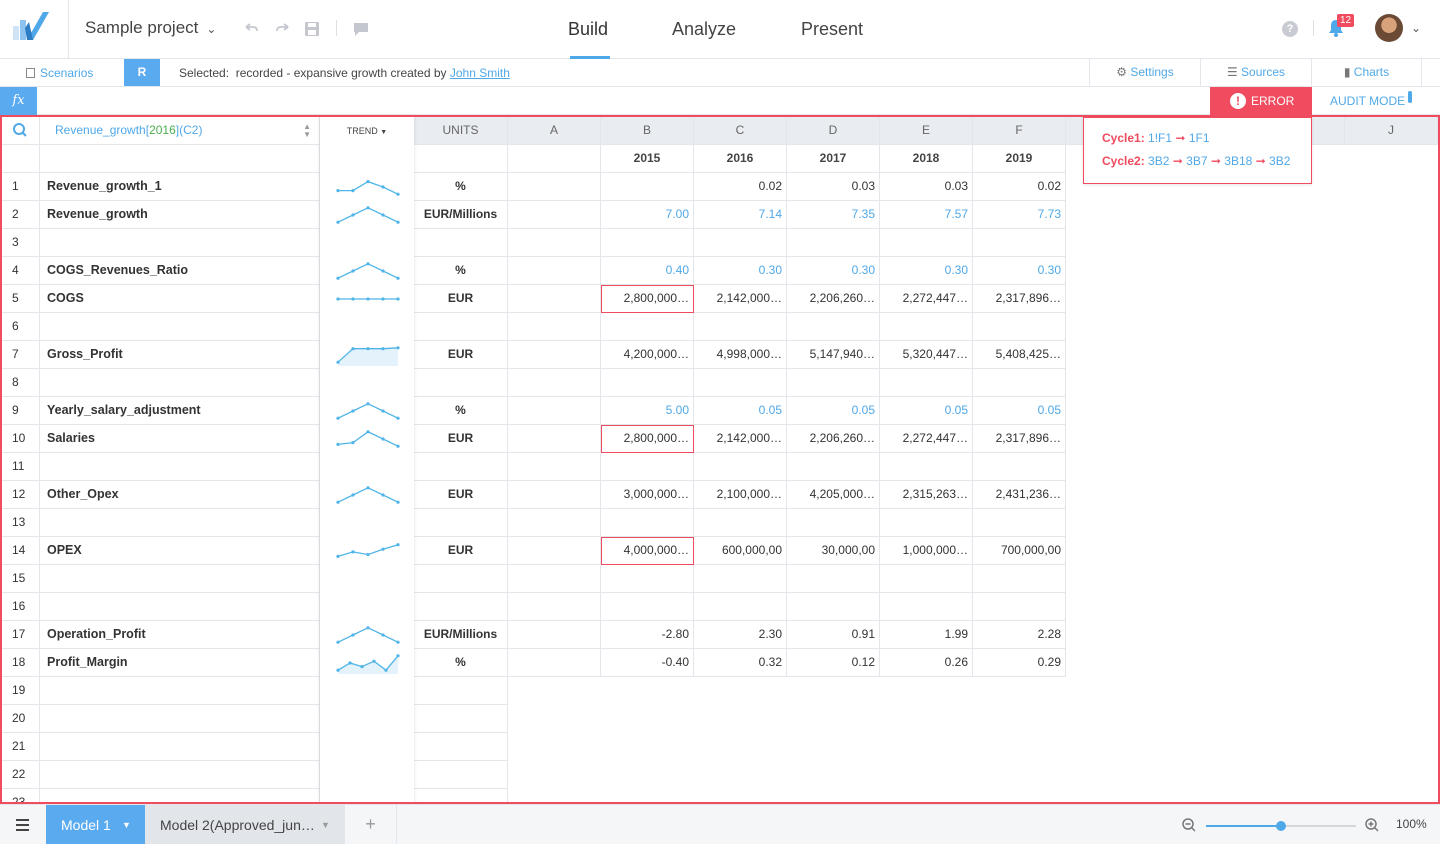 The image size is (1440, 844). What do you see at coordinates (21, 663) in the screenshot?
I see `row-number: 18` at bounding box center [21, 663].